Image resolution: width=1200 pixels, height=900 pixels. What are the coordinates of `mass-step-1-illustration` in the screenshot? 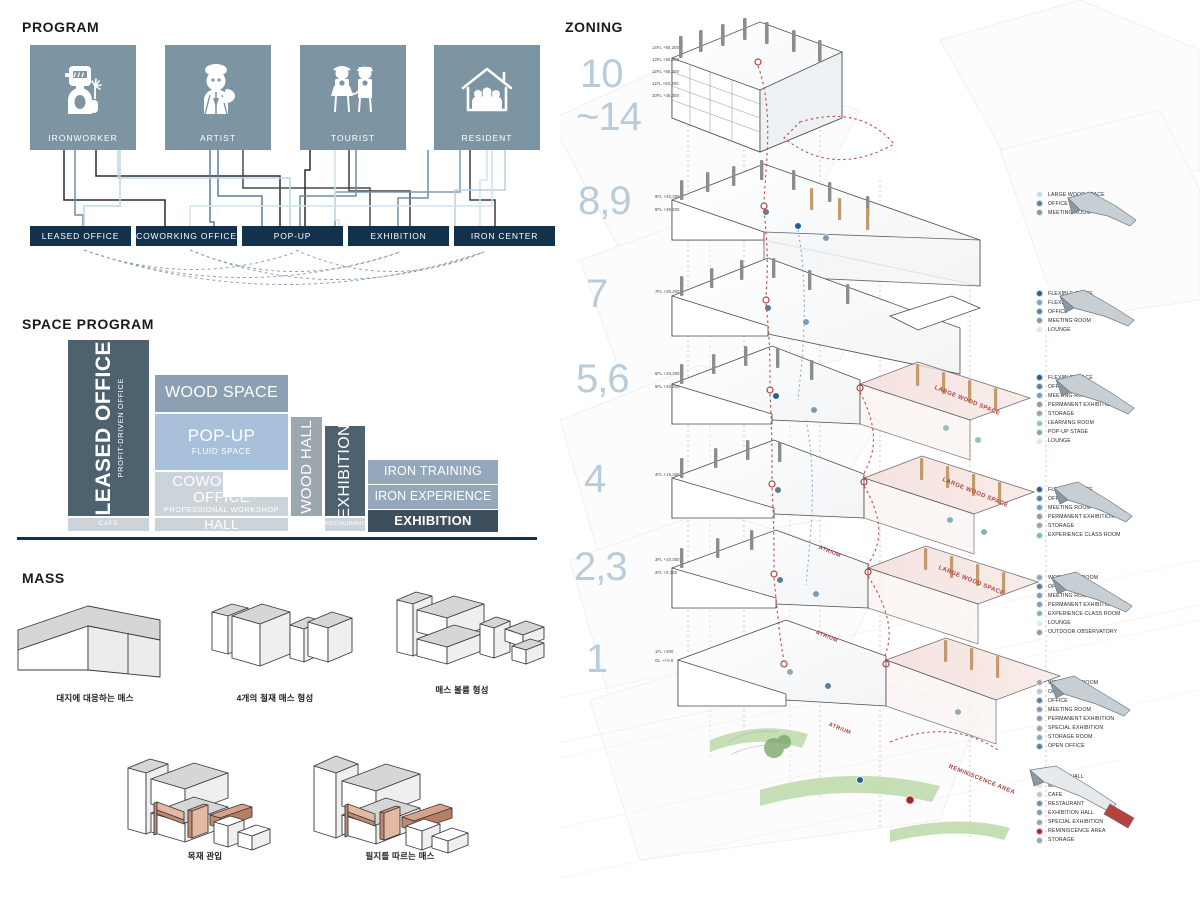 It's located at (89, 641).